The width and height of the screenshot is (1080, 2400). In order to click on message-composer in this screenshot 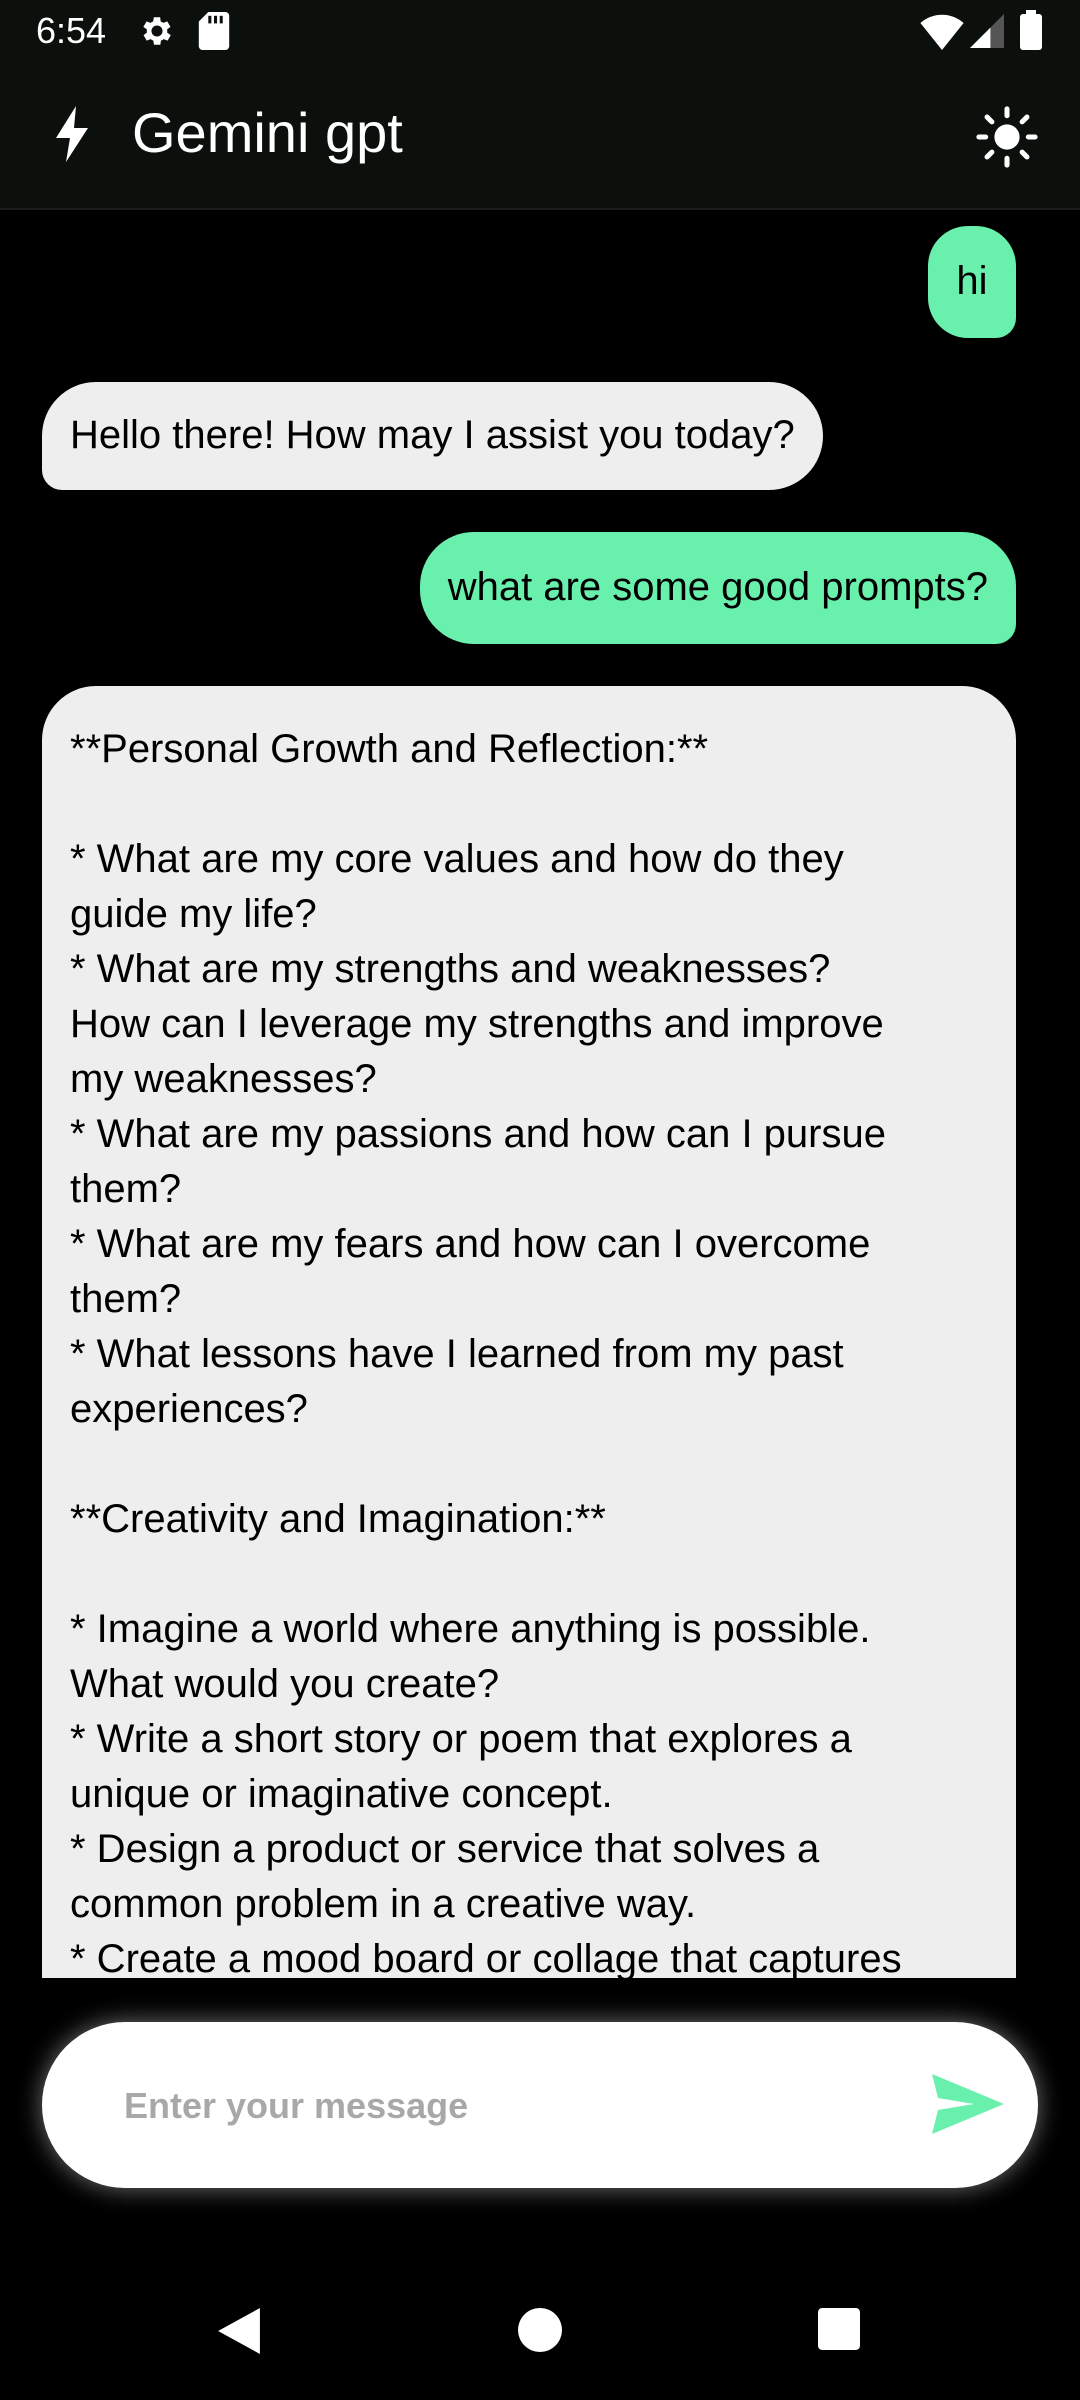, I will do `click(540, 2106)`.